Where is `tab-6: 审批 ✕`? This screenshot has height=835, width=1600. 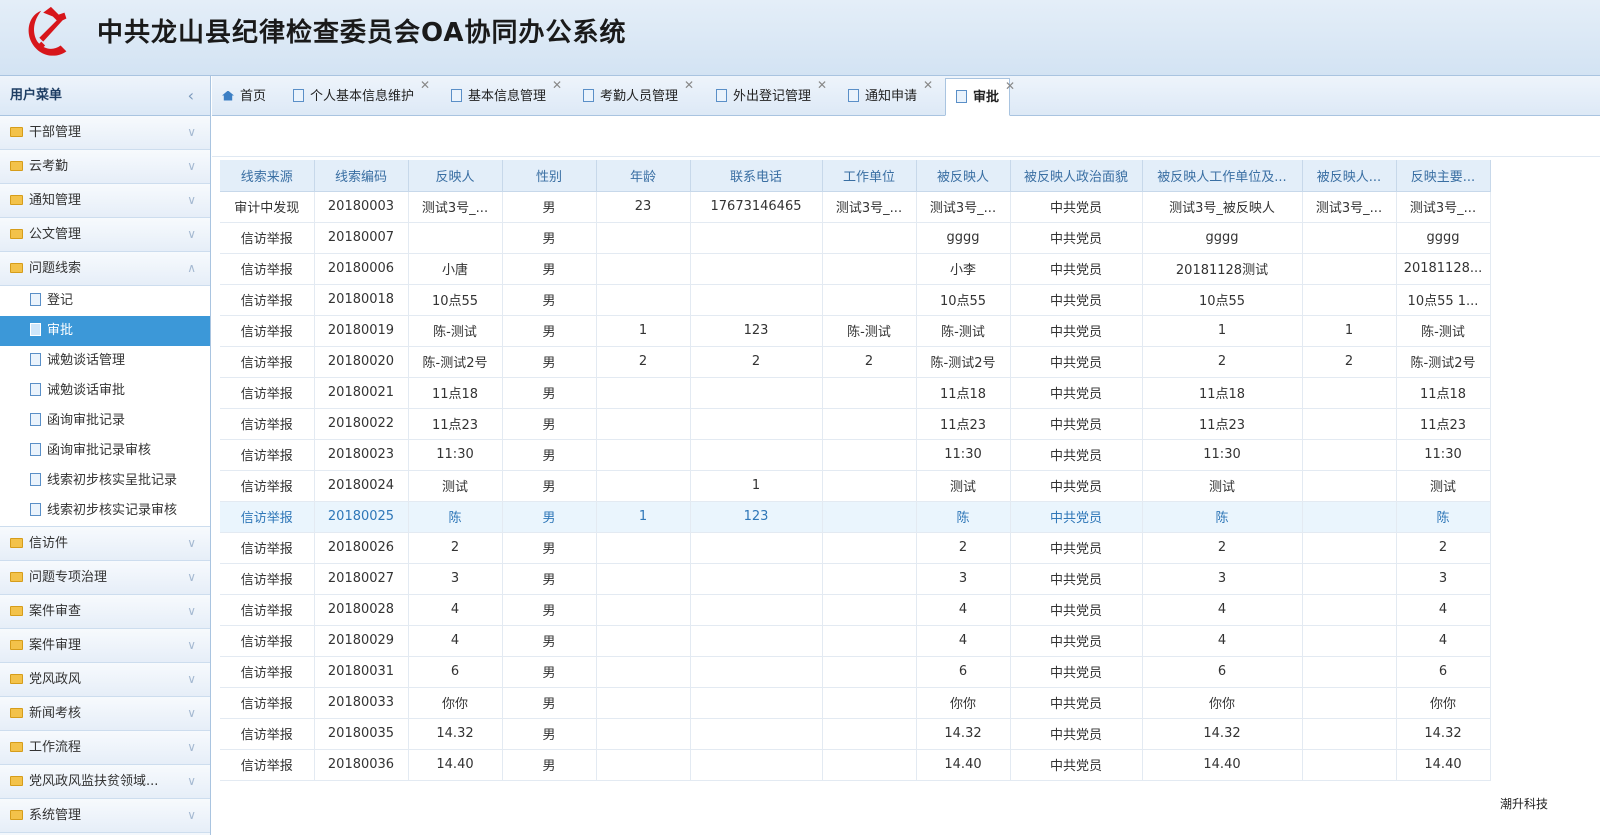
tab-6: 审批 ✕ is located at coordinates (980, 97).